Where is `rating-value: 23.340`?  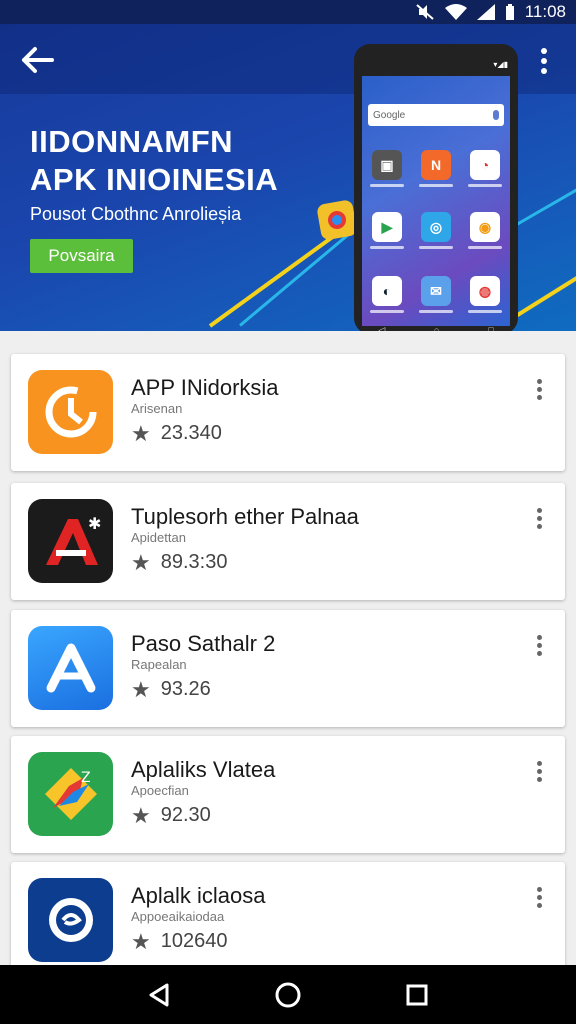 rating-value: 23.340 is located at coordinates (191, 433).